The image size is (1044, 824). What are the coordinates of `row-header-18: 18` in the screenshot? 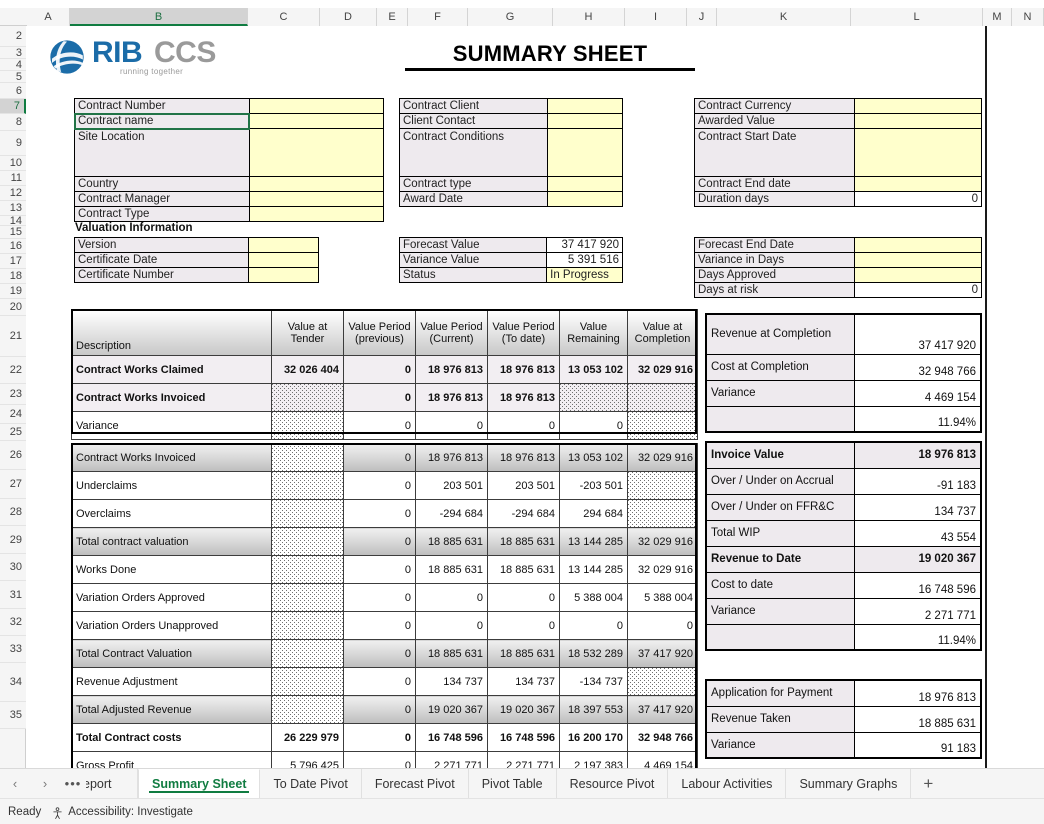 It's located at (13, 276).